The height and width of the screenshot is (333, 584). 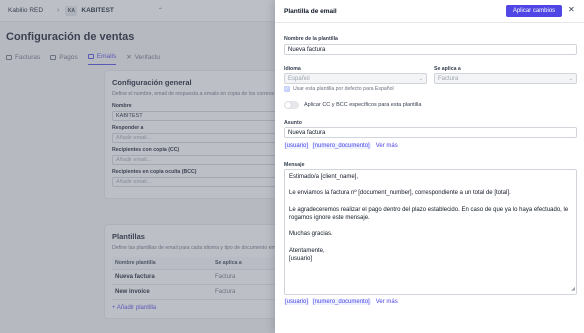 I want to click on subject-variables: [usuario] [numero_documento] Ver más, so click(x=341, y=146).